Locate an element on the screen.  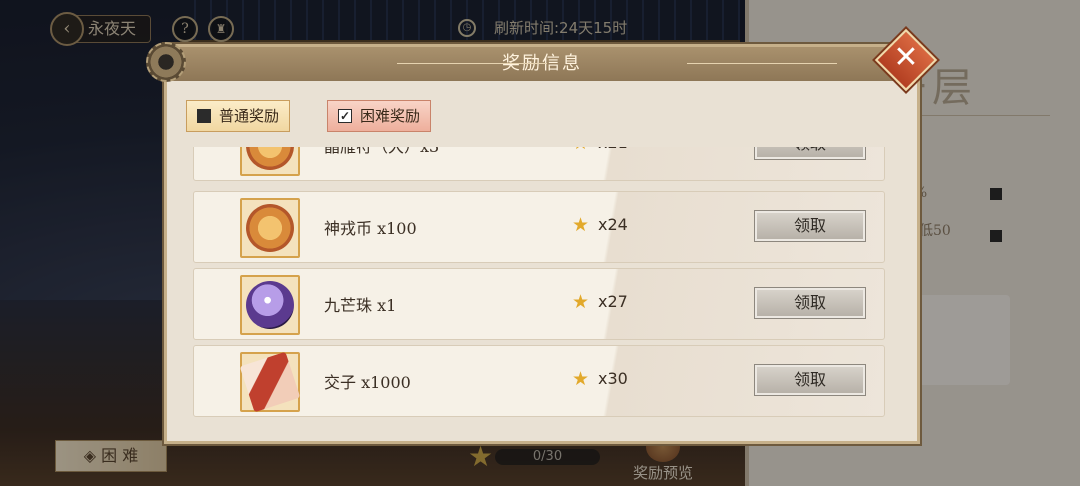
item-name: 九芒珠 x1 is located at coordinates (360, 305).